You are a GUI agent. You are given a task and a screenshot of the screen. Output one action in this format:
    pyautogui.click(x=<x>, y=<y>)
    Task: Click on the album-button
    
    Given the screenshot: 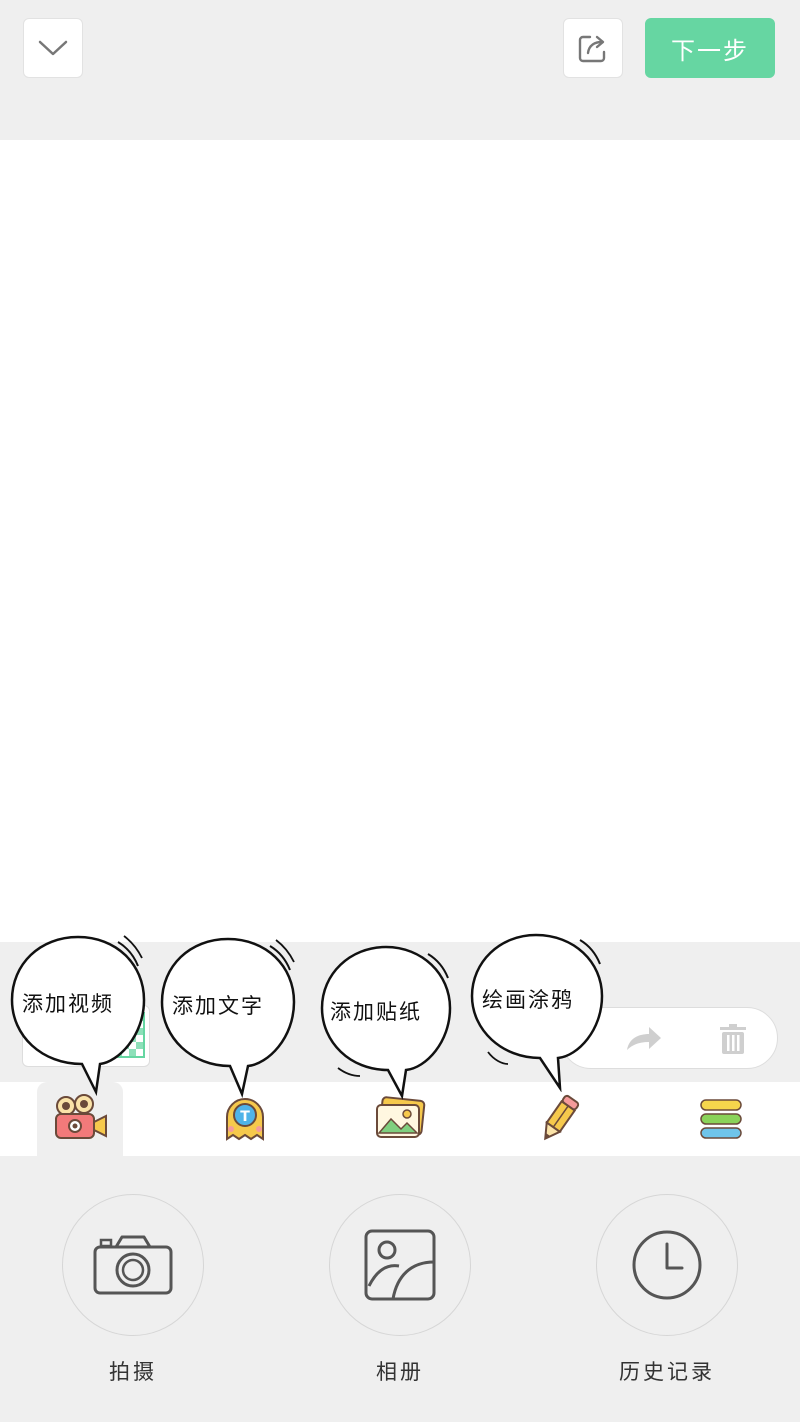 What is the action you would take?
    pyautogui.click(x=400, y=1265)
    